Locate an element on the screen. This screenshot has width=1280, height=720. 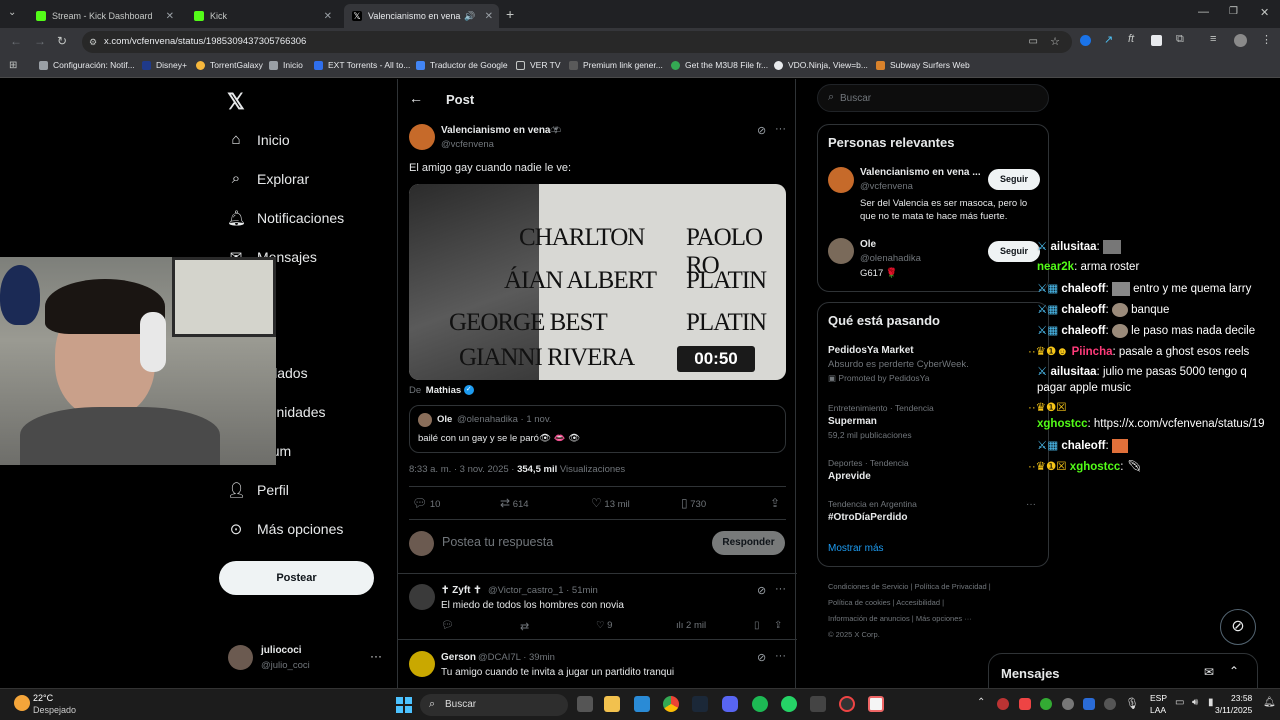
app-icon is located at coordinates (876, 704).